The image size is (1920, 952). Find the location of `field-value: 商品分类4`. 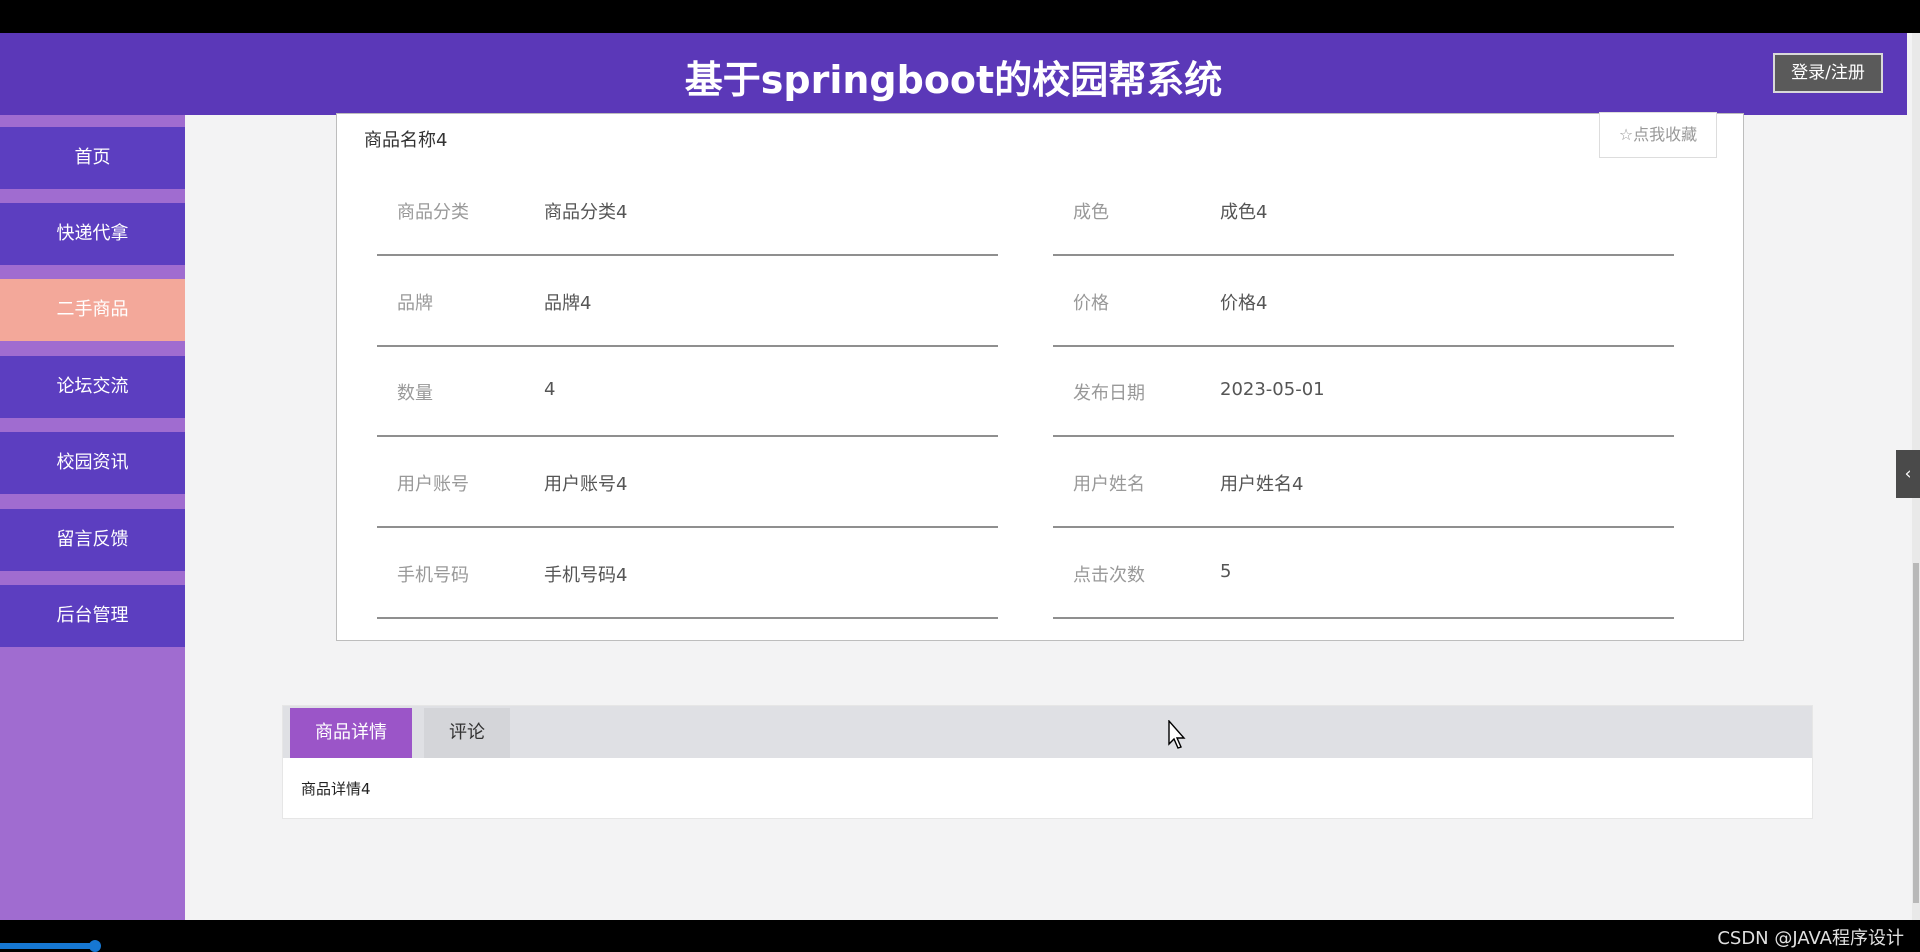

field-value: 商品分类4 is located at coordinates (586, 212).